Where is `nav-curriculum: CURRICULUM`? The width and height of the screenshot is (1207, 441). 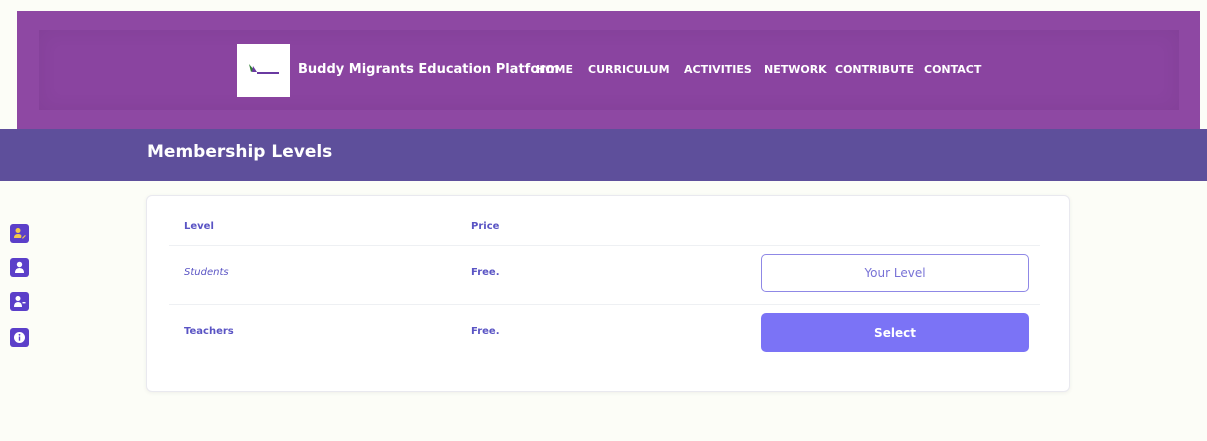 nav-curriculum: CURRICULUM is located at coordinates (629, 69).